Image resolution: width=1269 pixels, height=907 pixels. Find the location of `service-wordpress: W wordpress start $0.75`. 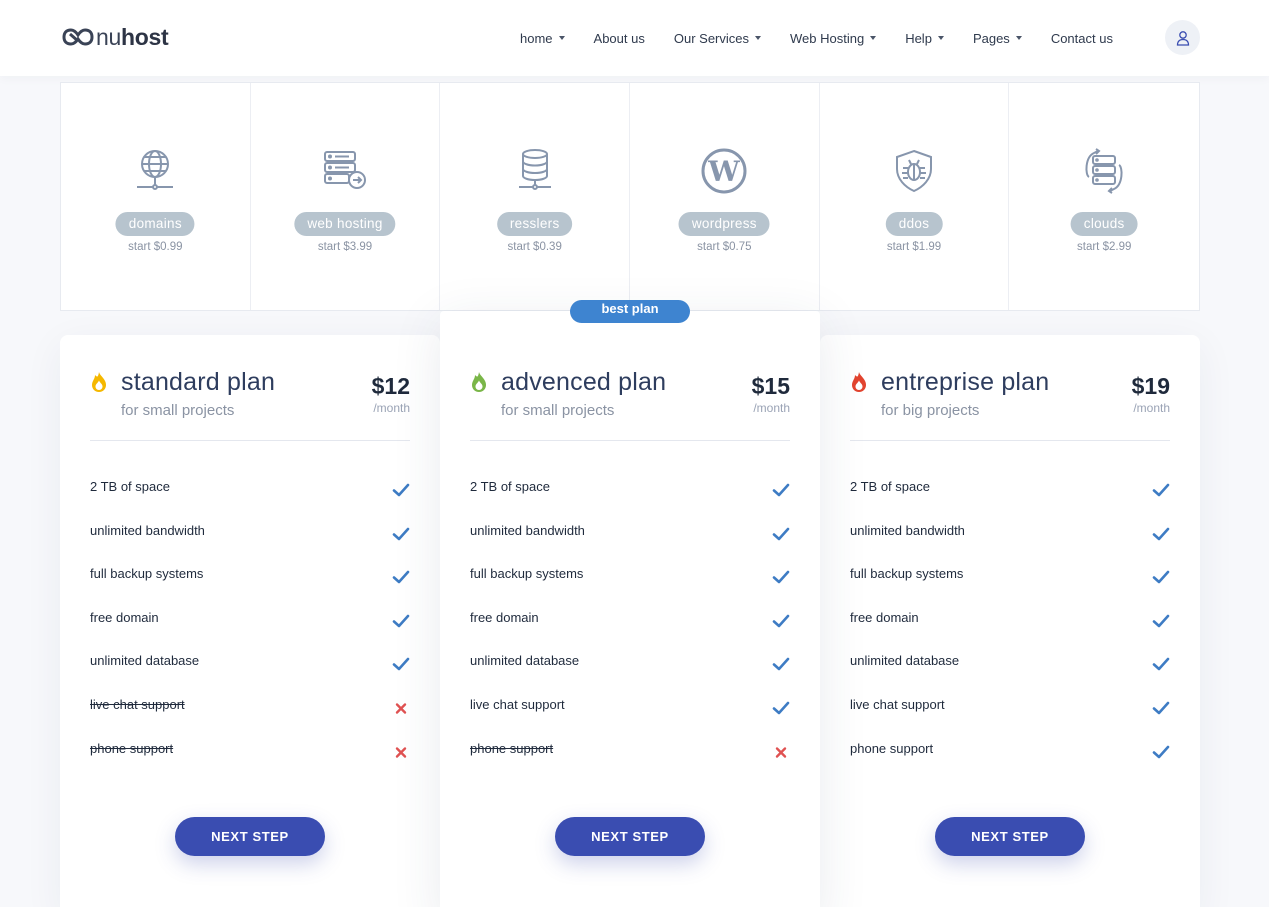

service-wordpress: W wordpress start $0.75 is located at coordinates (725, 196).